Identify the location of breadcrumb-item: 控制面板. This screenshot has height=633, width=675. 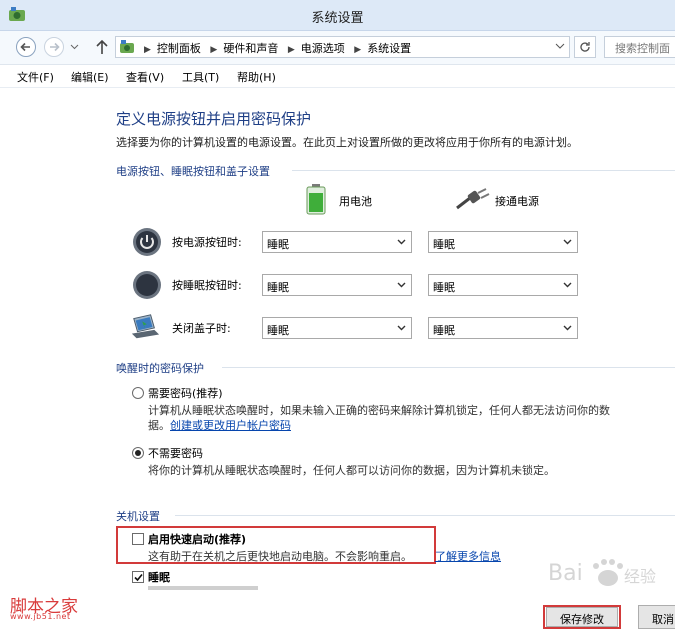
(179, 48).